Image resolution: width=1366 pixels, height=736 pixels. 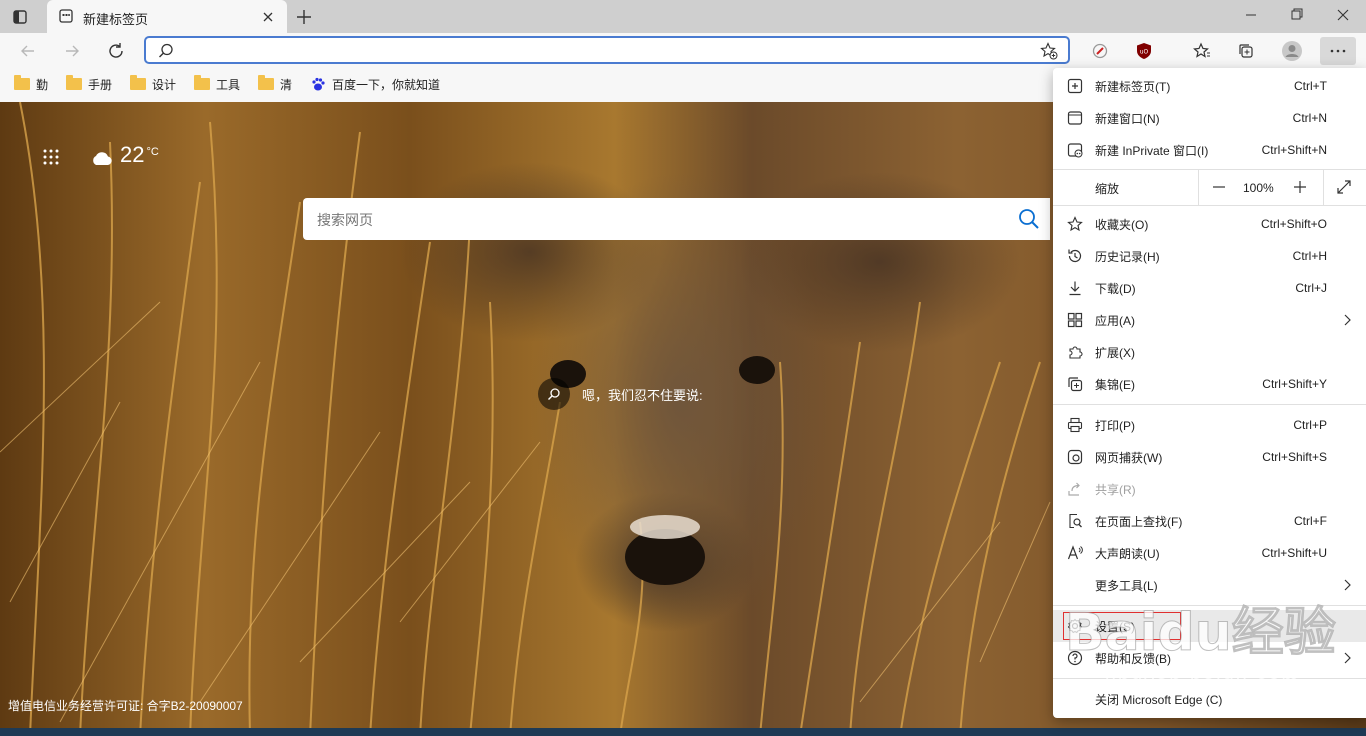 I want to click on image-caption: 嗯，我们忍不住要说:, so click(x=620, y=394).